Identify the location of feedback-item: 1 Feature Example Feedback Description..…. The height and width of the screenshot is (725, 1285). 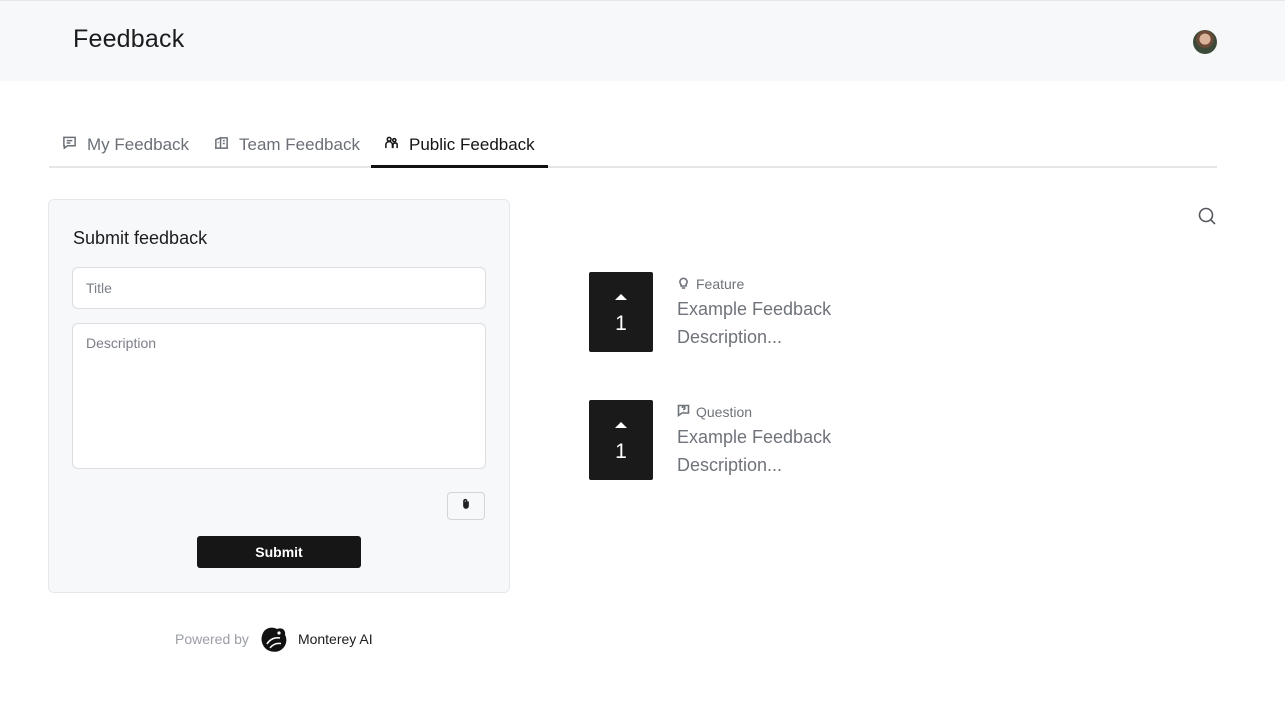
(899, 312).